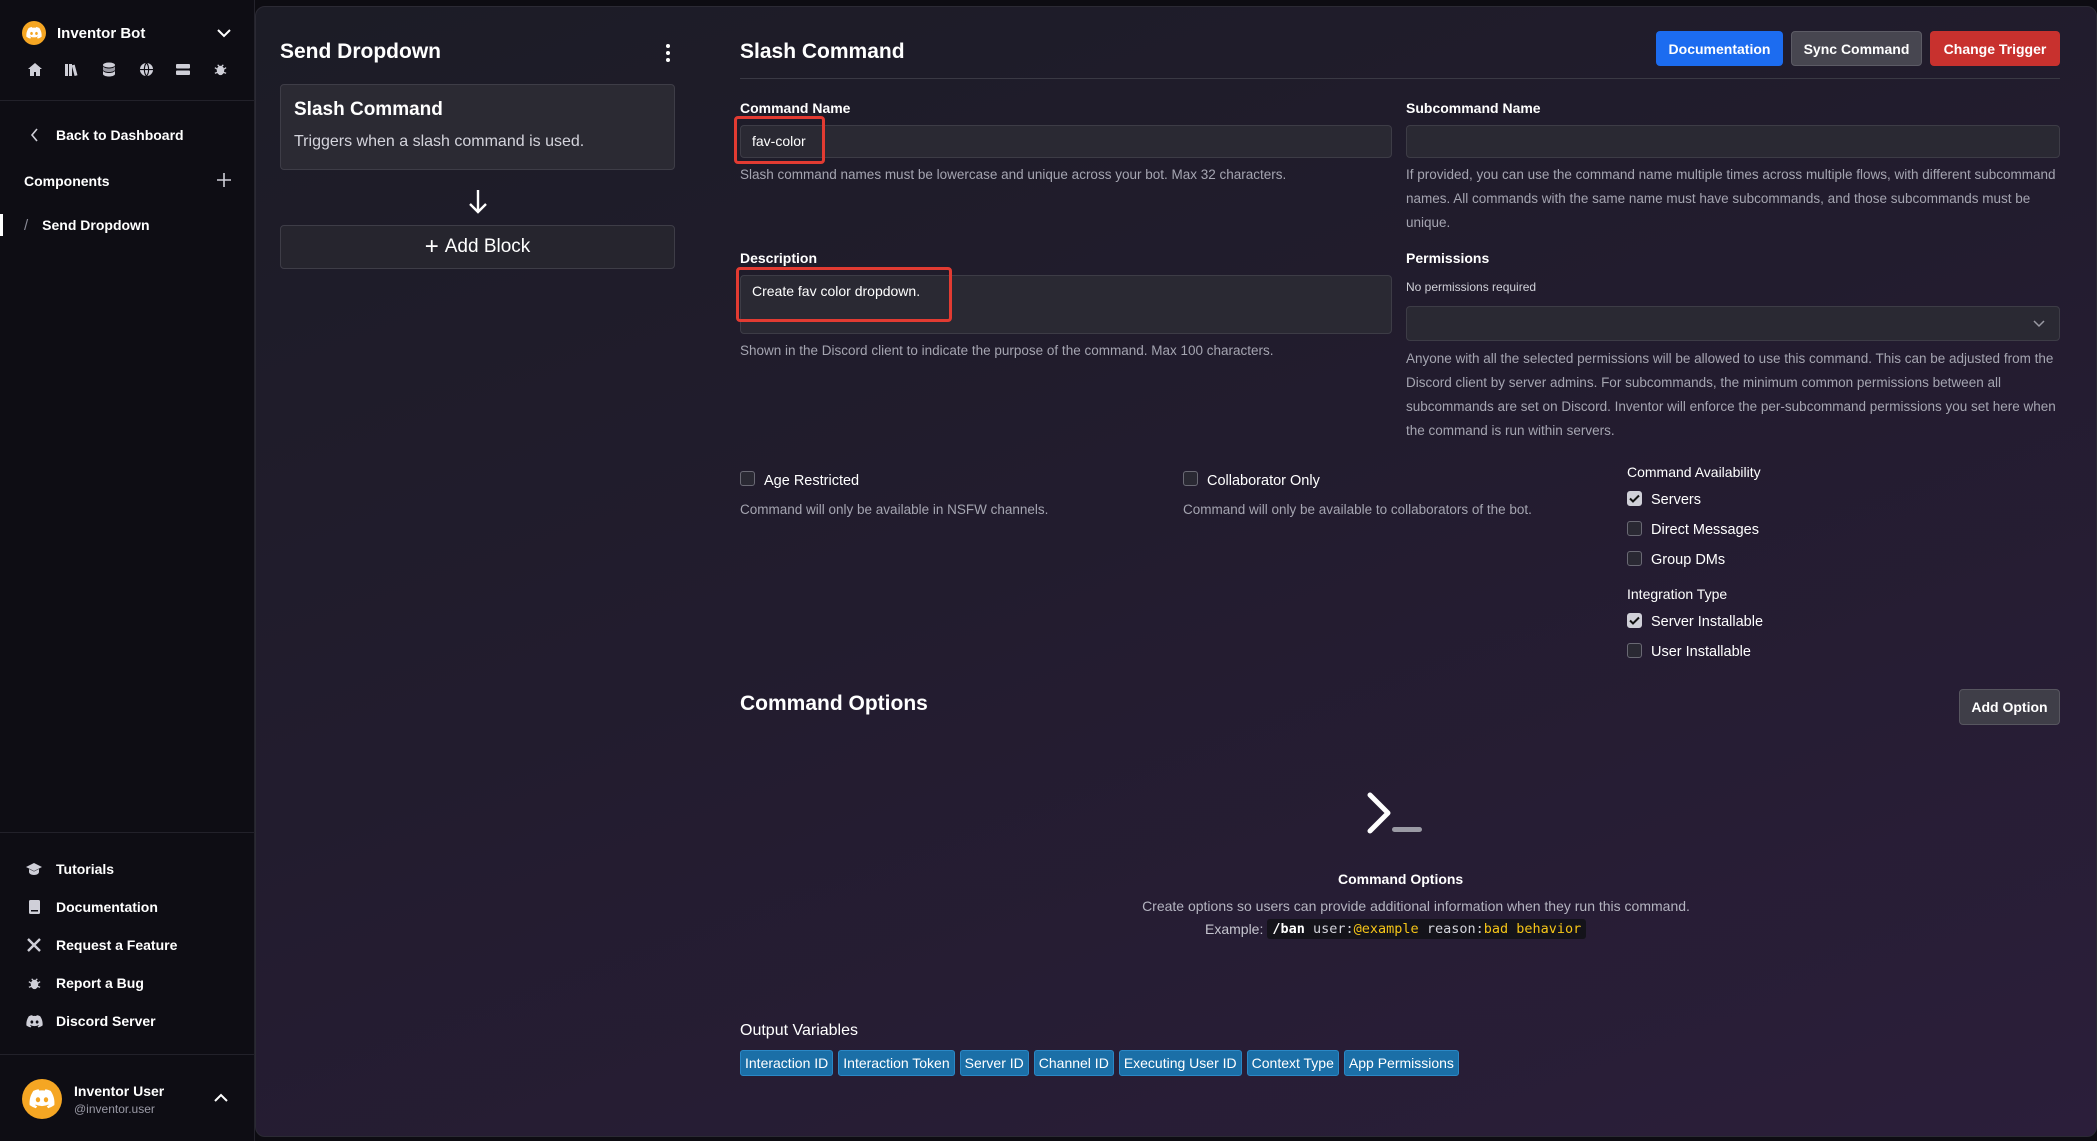  What do you see at coordinates (34, 945) in the screenshot?
I see `tools-icon` at bounding box center [34, 945].